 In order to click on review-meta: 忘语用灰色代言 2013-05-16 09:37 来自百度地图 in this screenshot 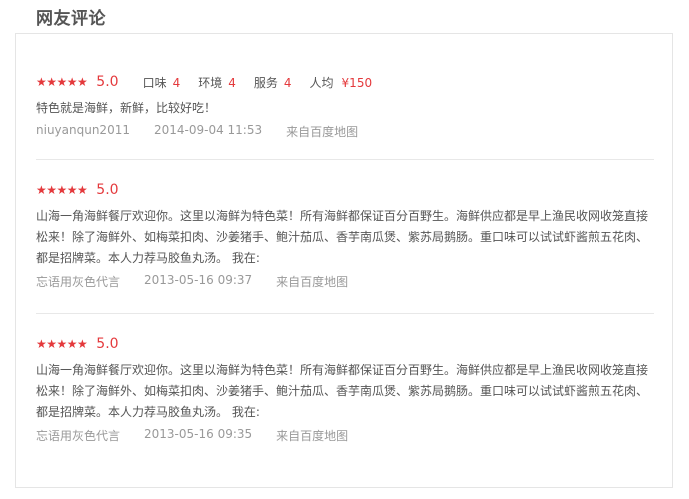, I will do `click(345, 281)`.